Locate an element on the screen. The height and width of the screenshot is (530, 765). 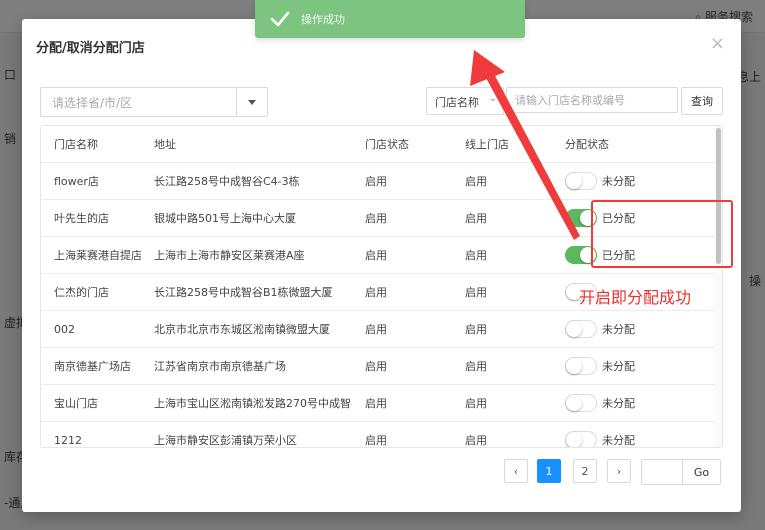
annotation-highlight-box is located at coordinates (662, 234).